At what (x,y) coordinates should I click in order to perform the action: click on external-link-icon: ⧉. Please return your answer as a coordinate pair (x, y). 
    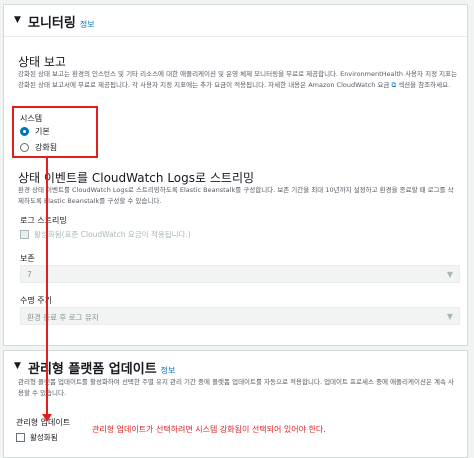
    Looking at the image, I should click on (393, 85).